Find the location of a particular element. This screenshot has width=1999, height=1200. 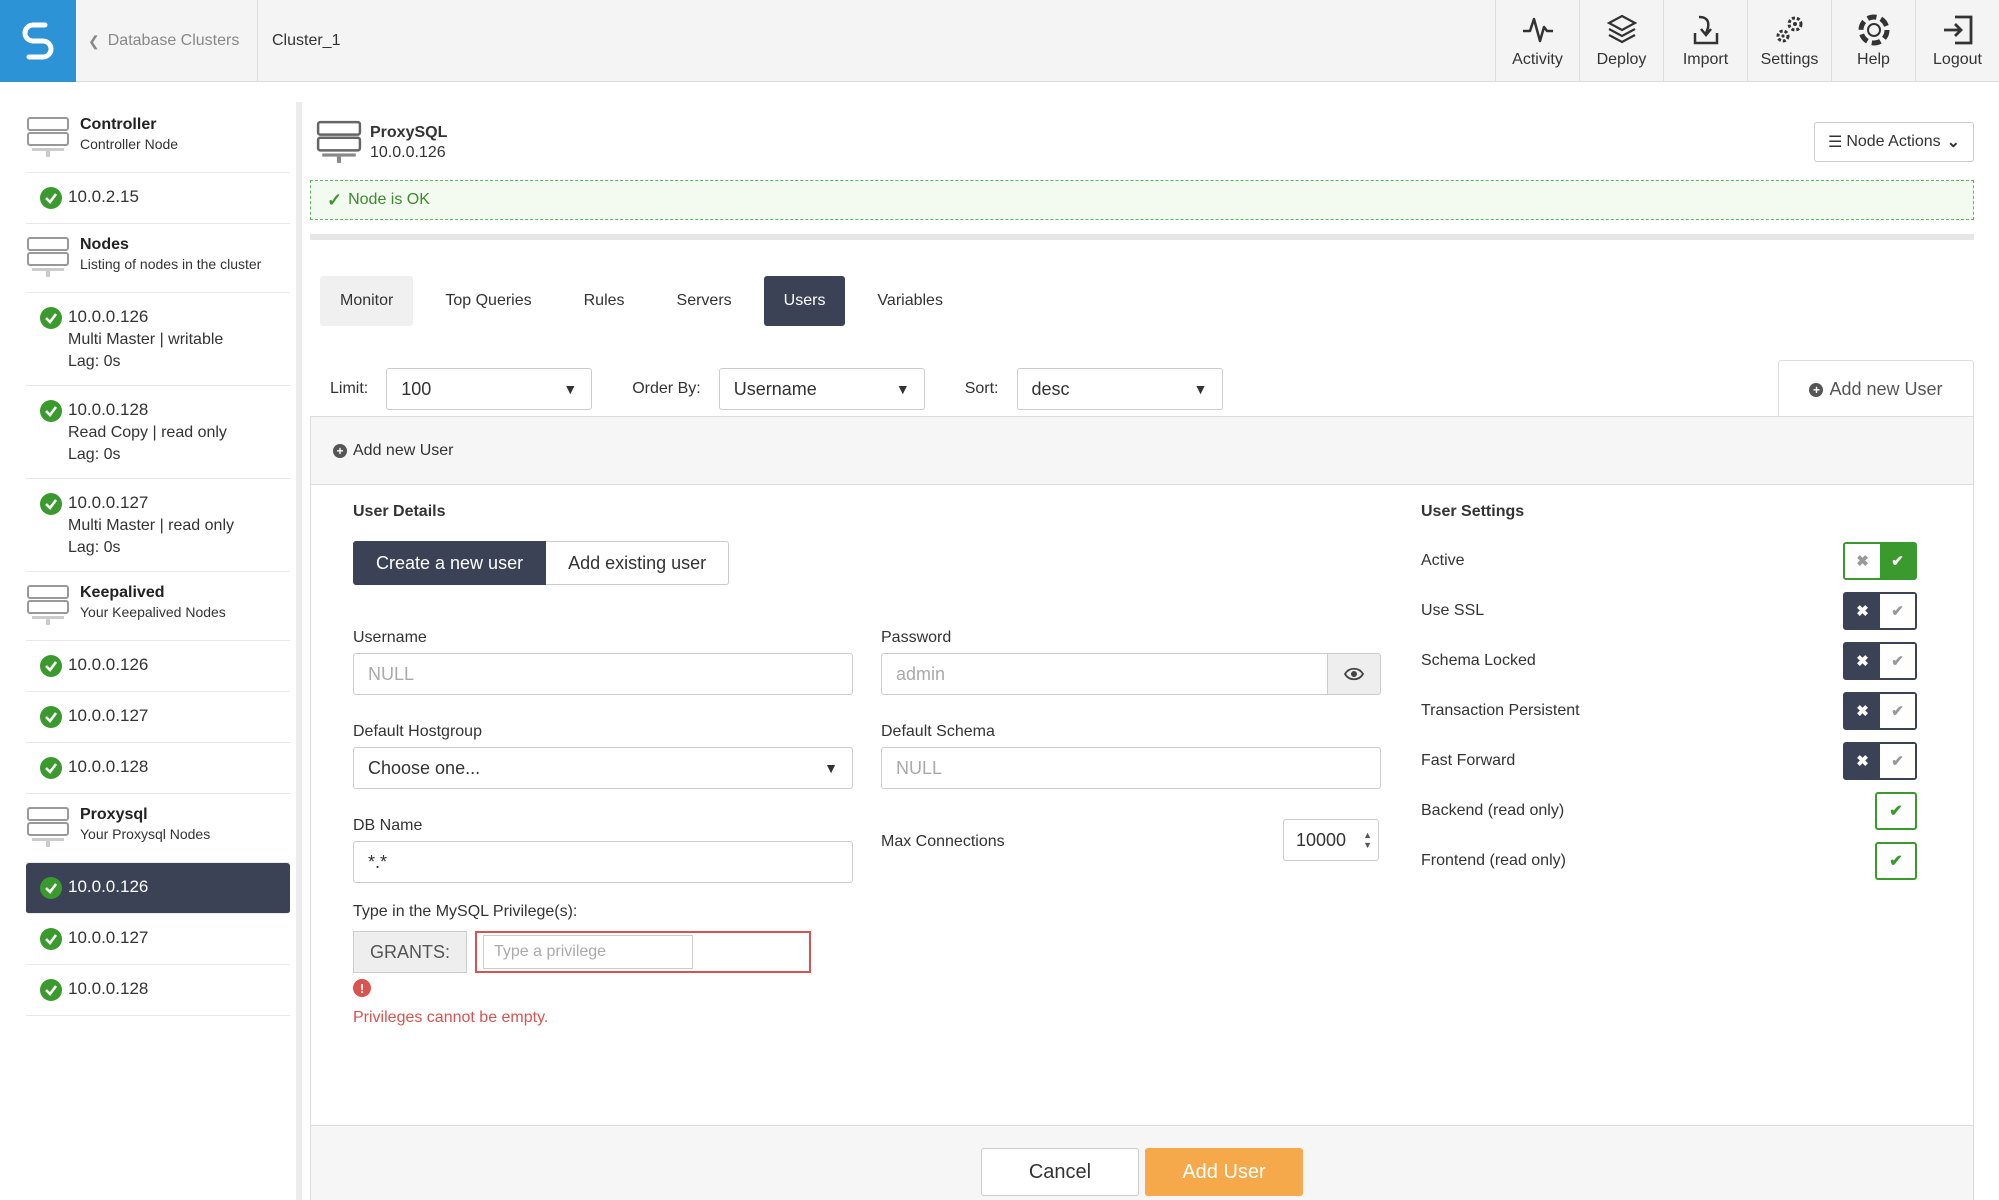

caret-down-icon: ▼ is located at coordinates (570, 389).